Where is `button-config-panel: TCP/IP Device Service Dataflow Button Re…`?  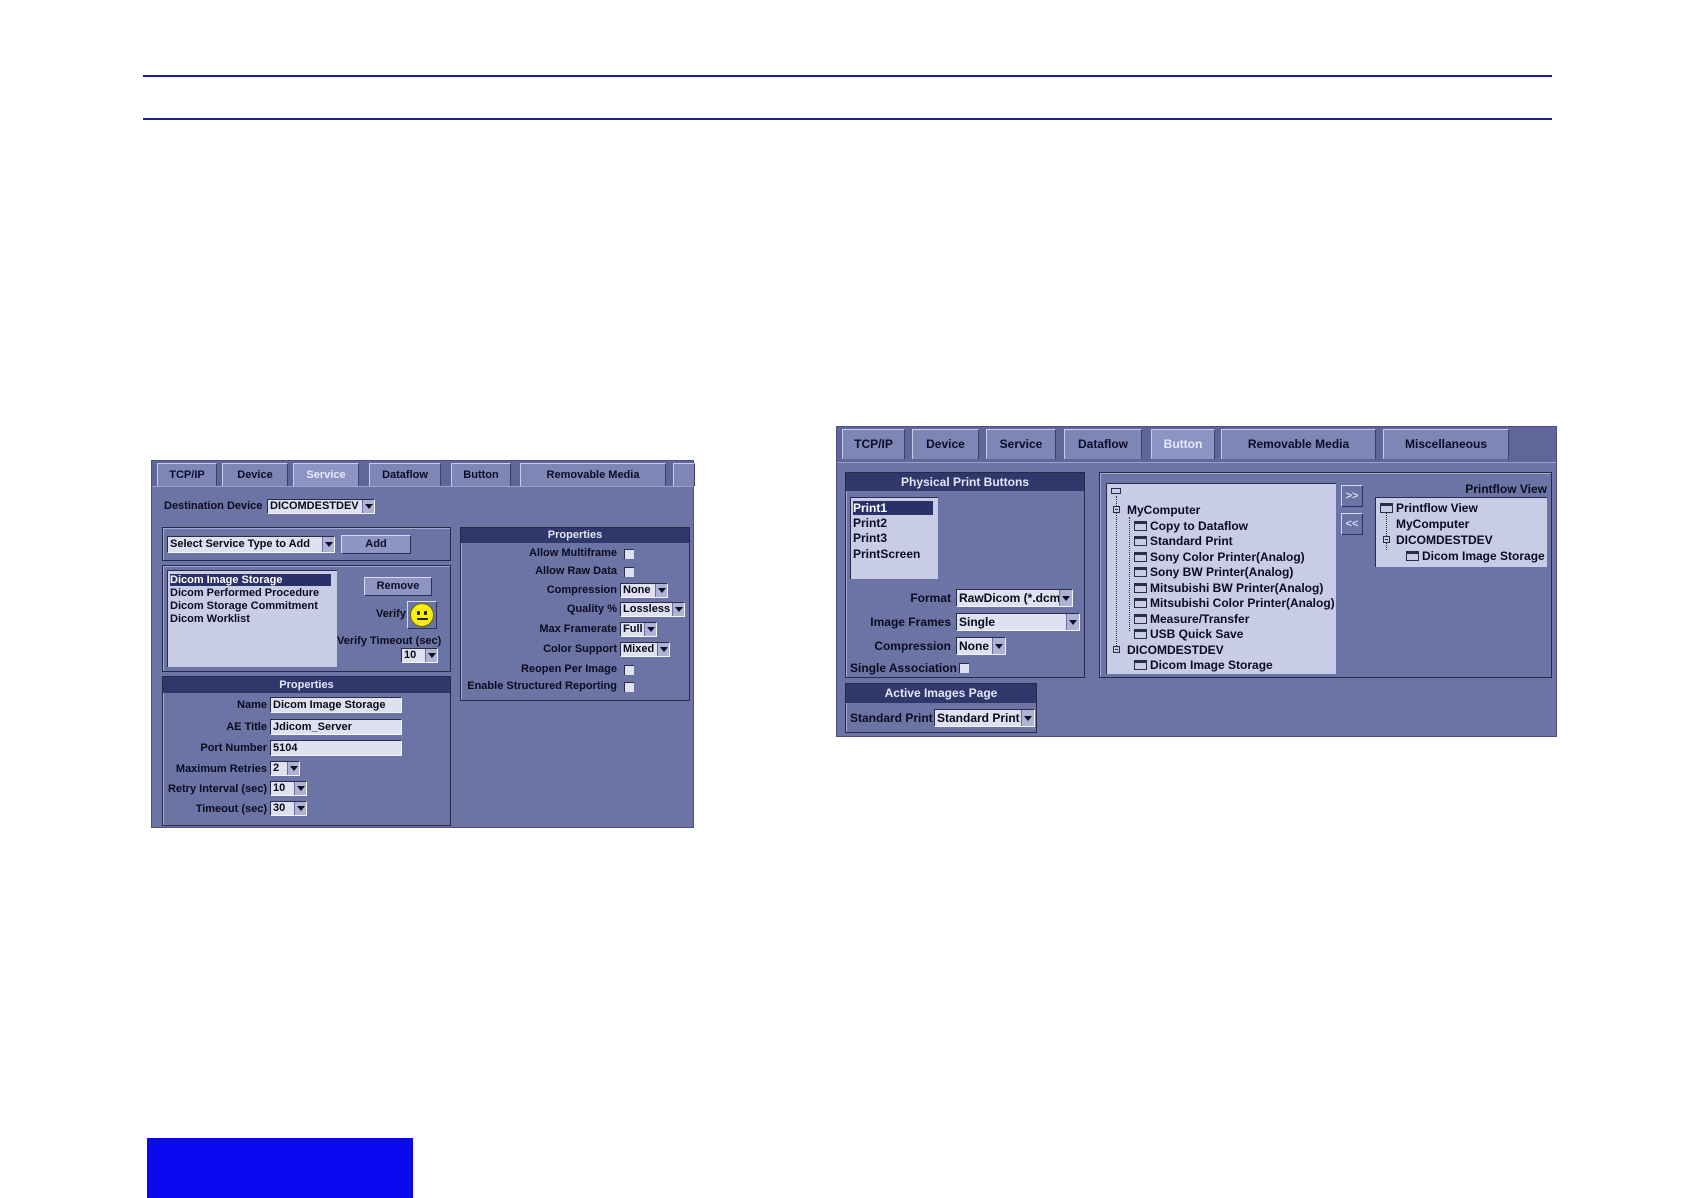
button-config-panel: TCP/IP Device Service Dataflow Button Re… is located at coordinates (1196, 581).